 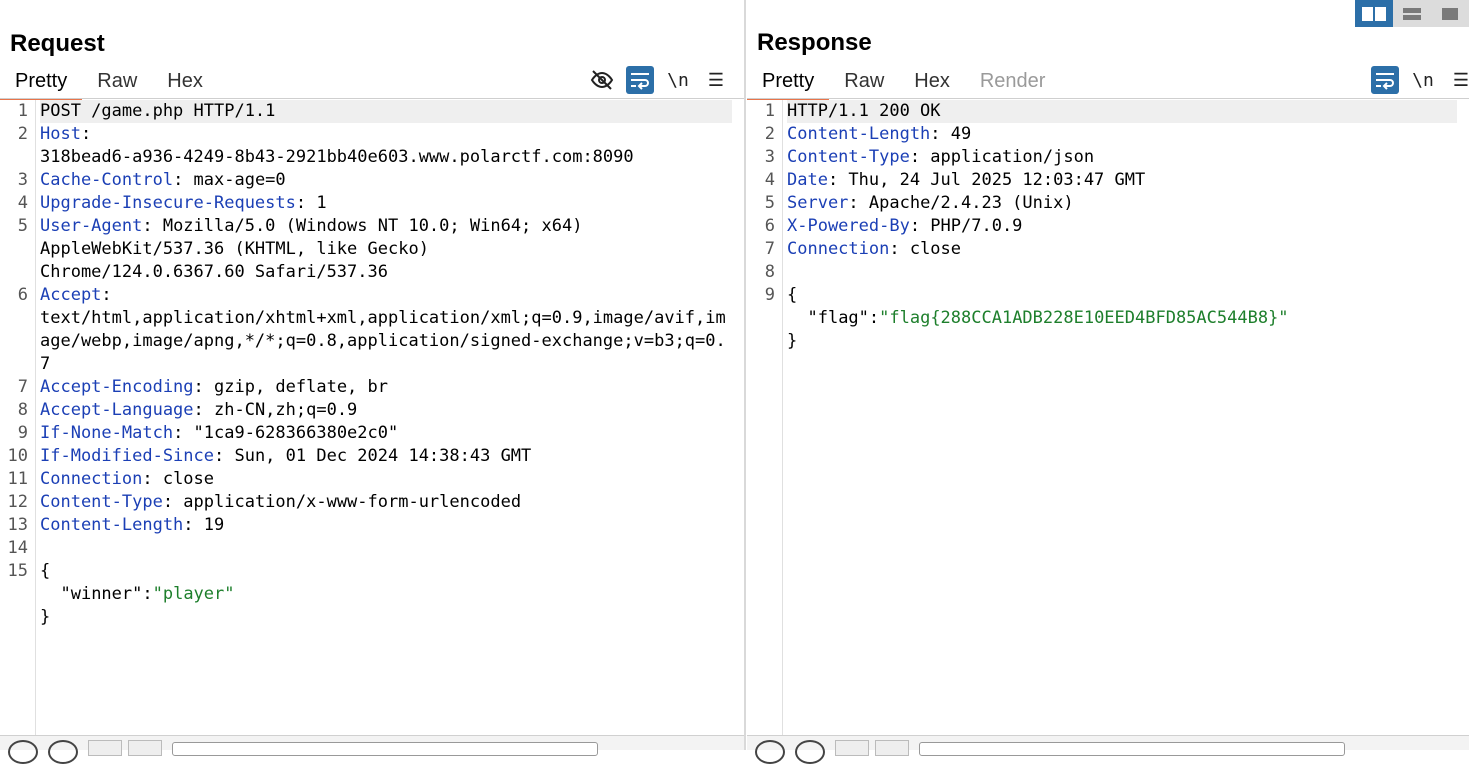 I want to click on tab-render: Render, so click(x=1013, y=83).